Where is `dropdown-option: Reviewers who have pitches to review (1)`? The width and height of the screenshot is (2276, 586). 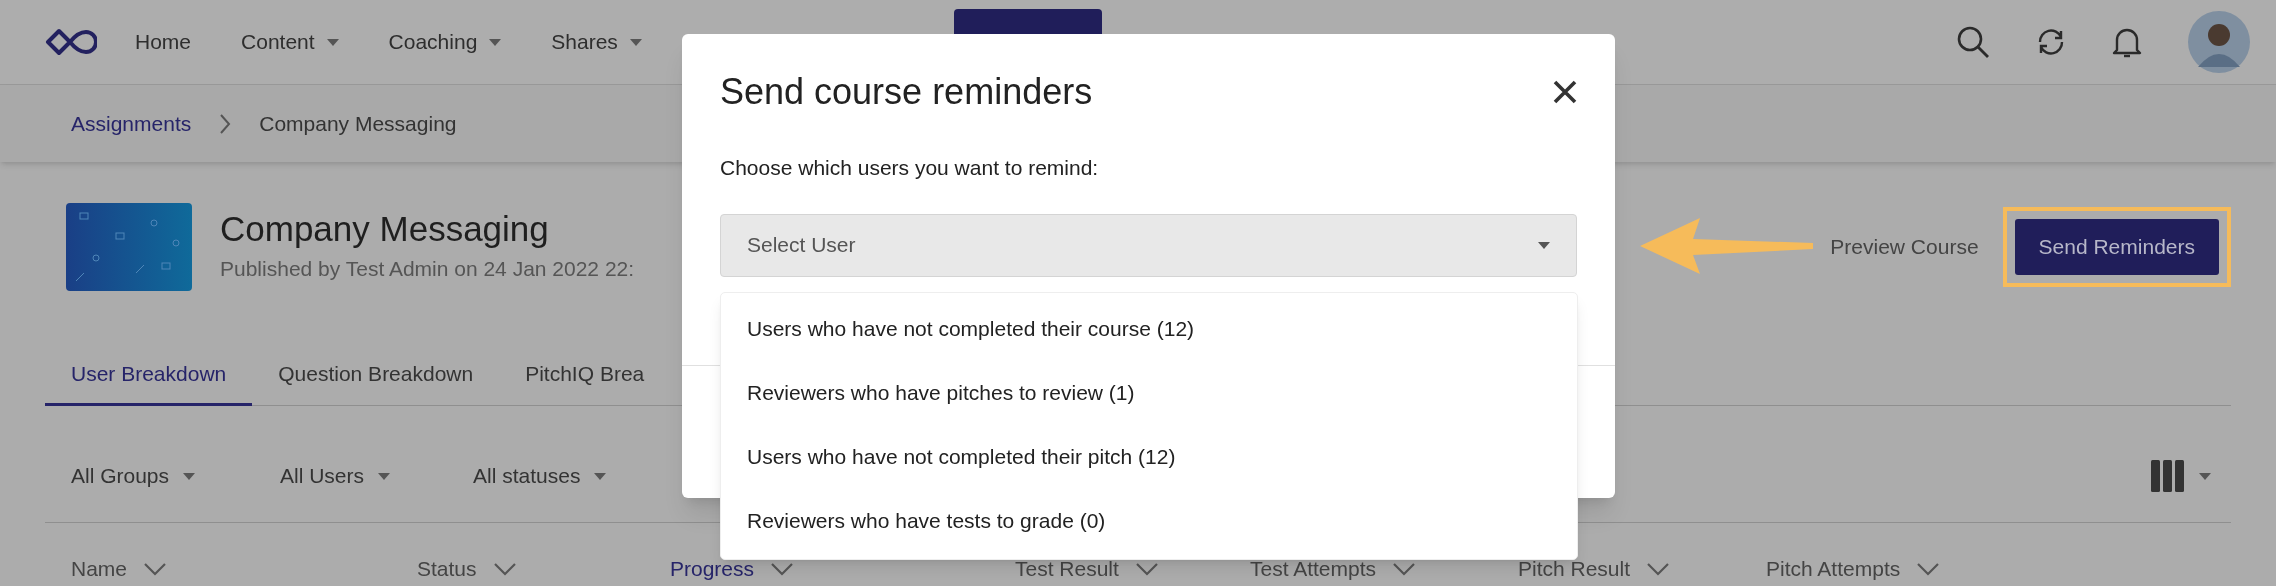
dropdown-option: Reviewers who have pitches to review (1) is located at coordinates (1149, 393).